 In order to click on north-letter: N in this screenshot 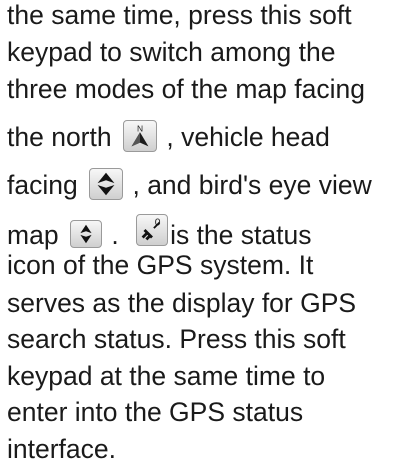, I will do `click(140, 128)`.